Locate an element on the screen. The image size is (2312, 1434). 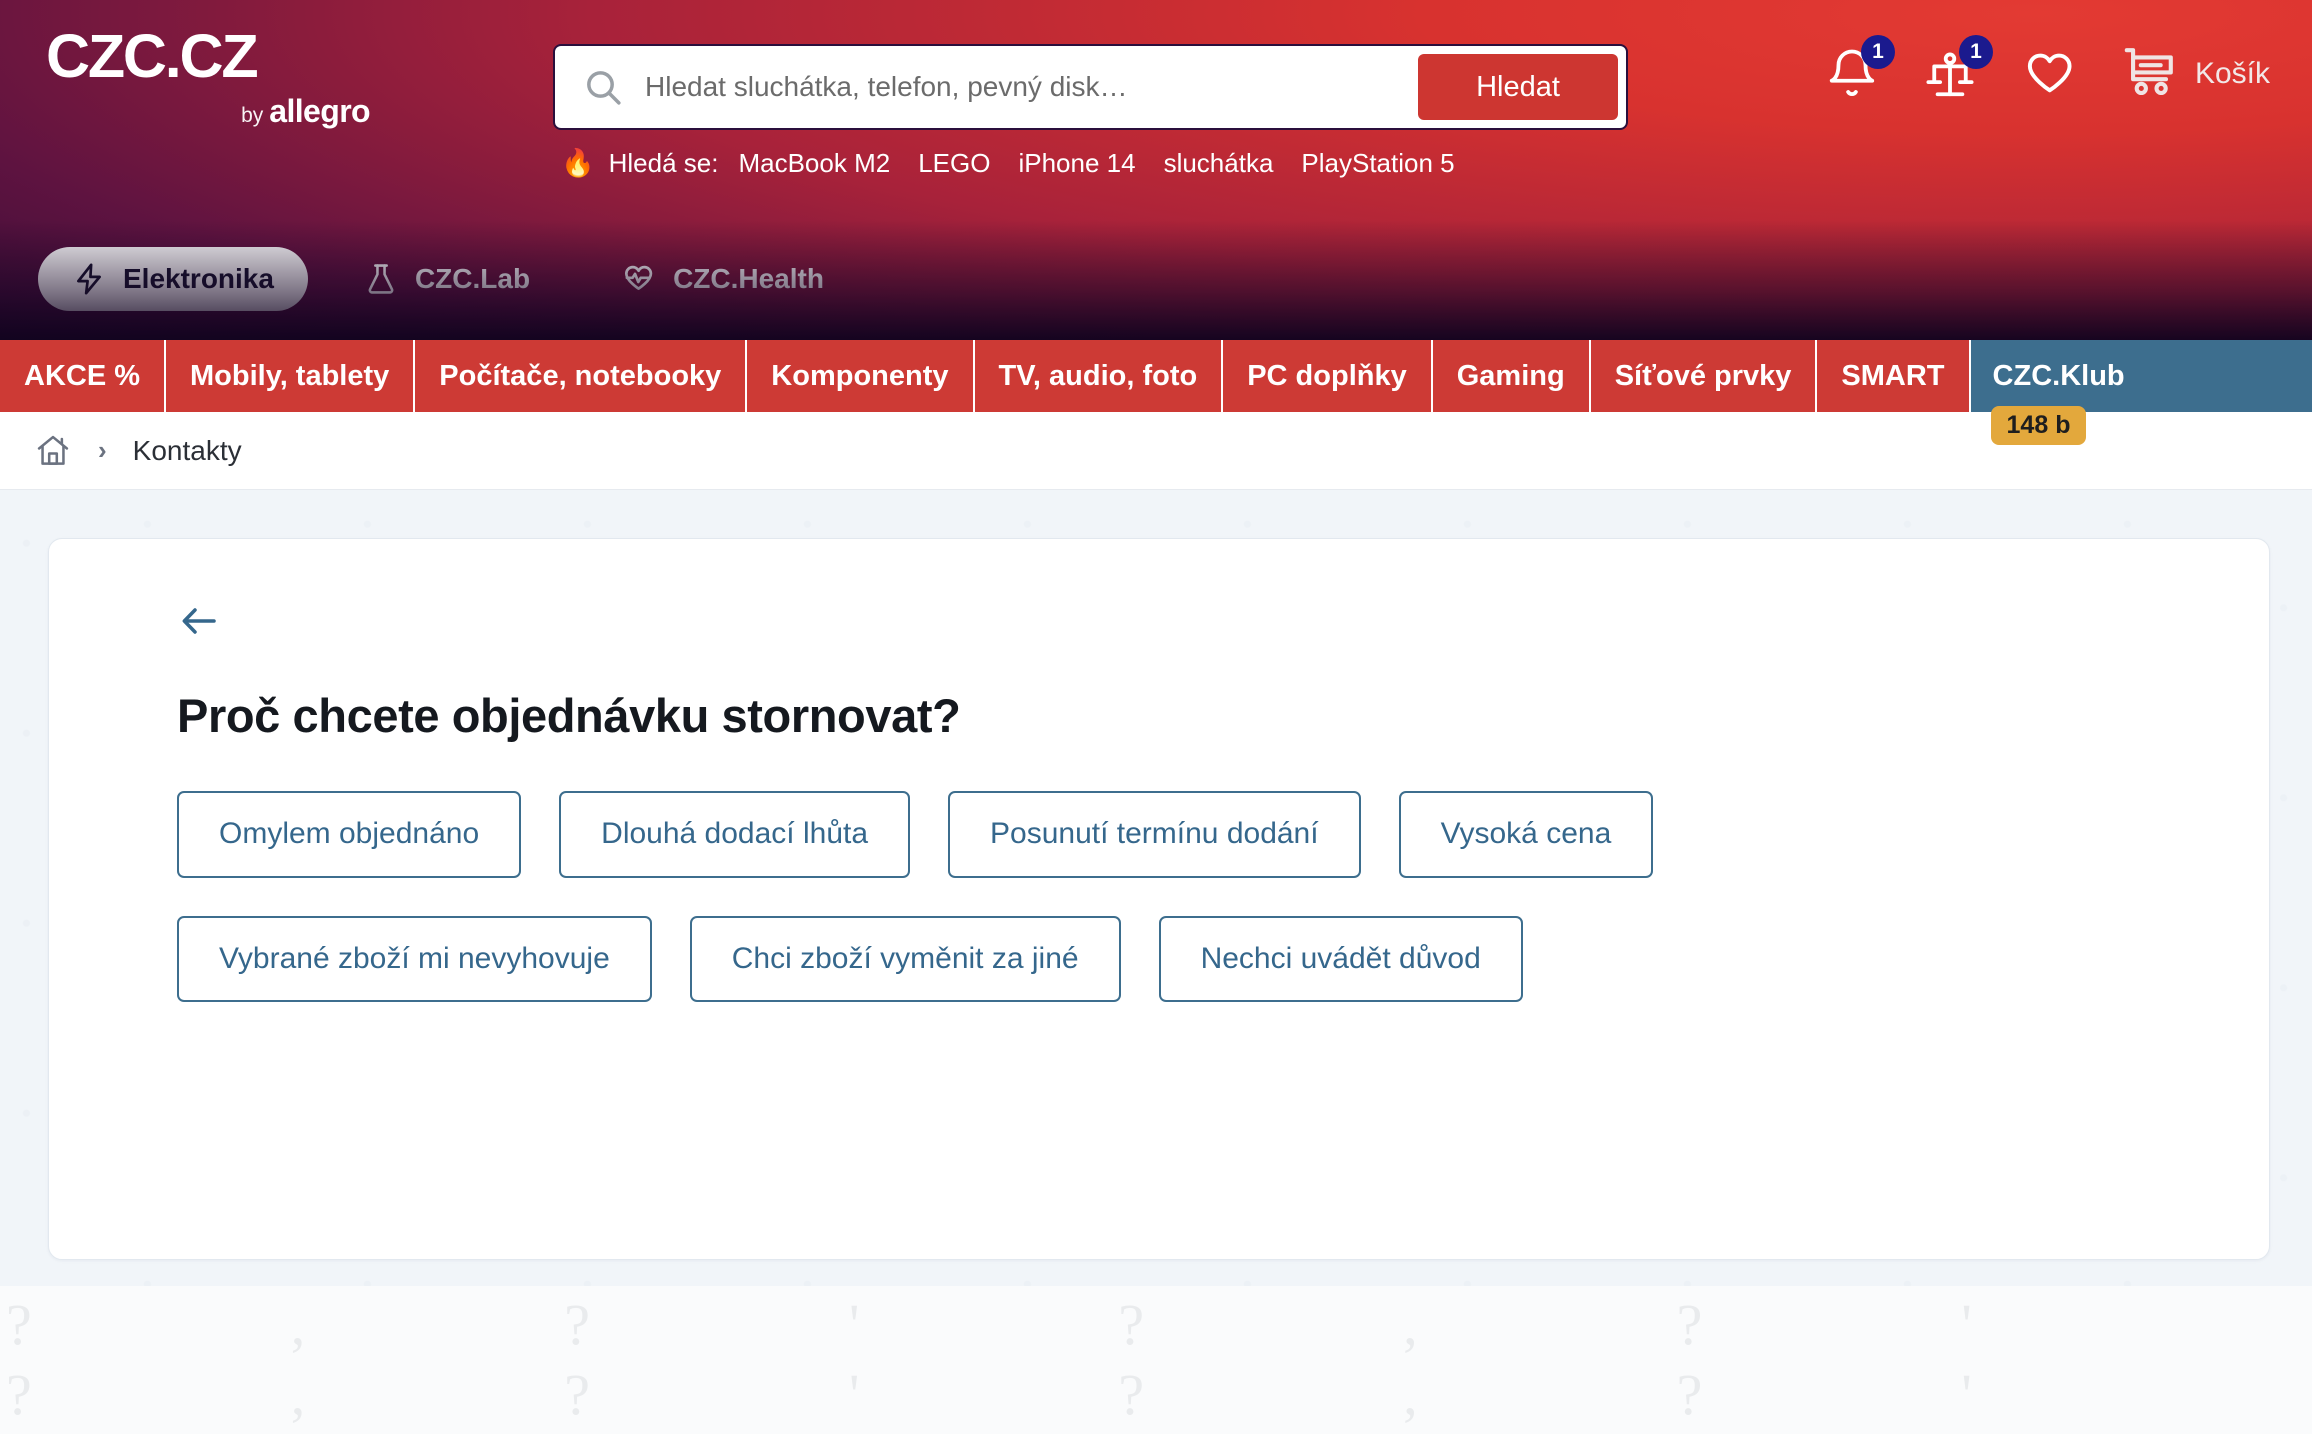
tab-czc-health: CZC.Health is located at coordinates (722, 279).